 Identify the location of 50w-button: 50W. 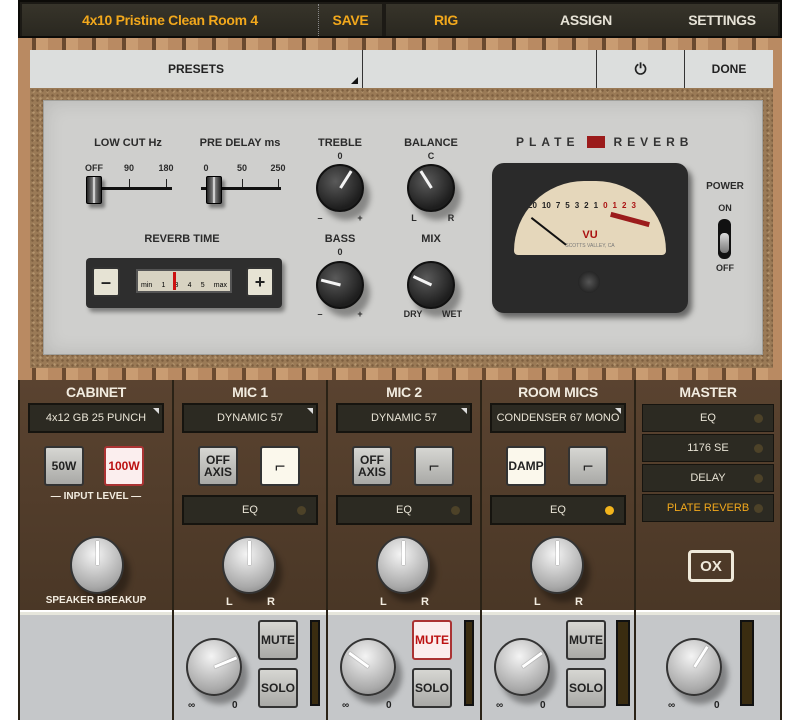
(64, 466).